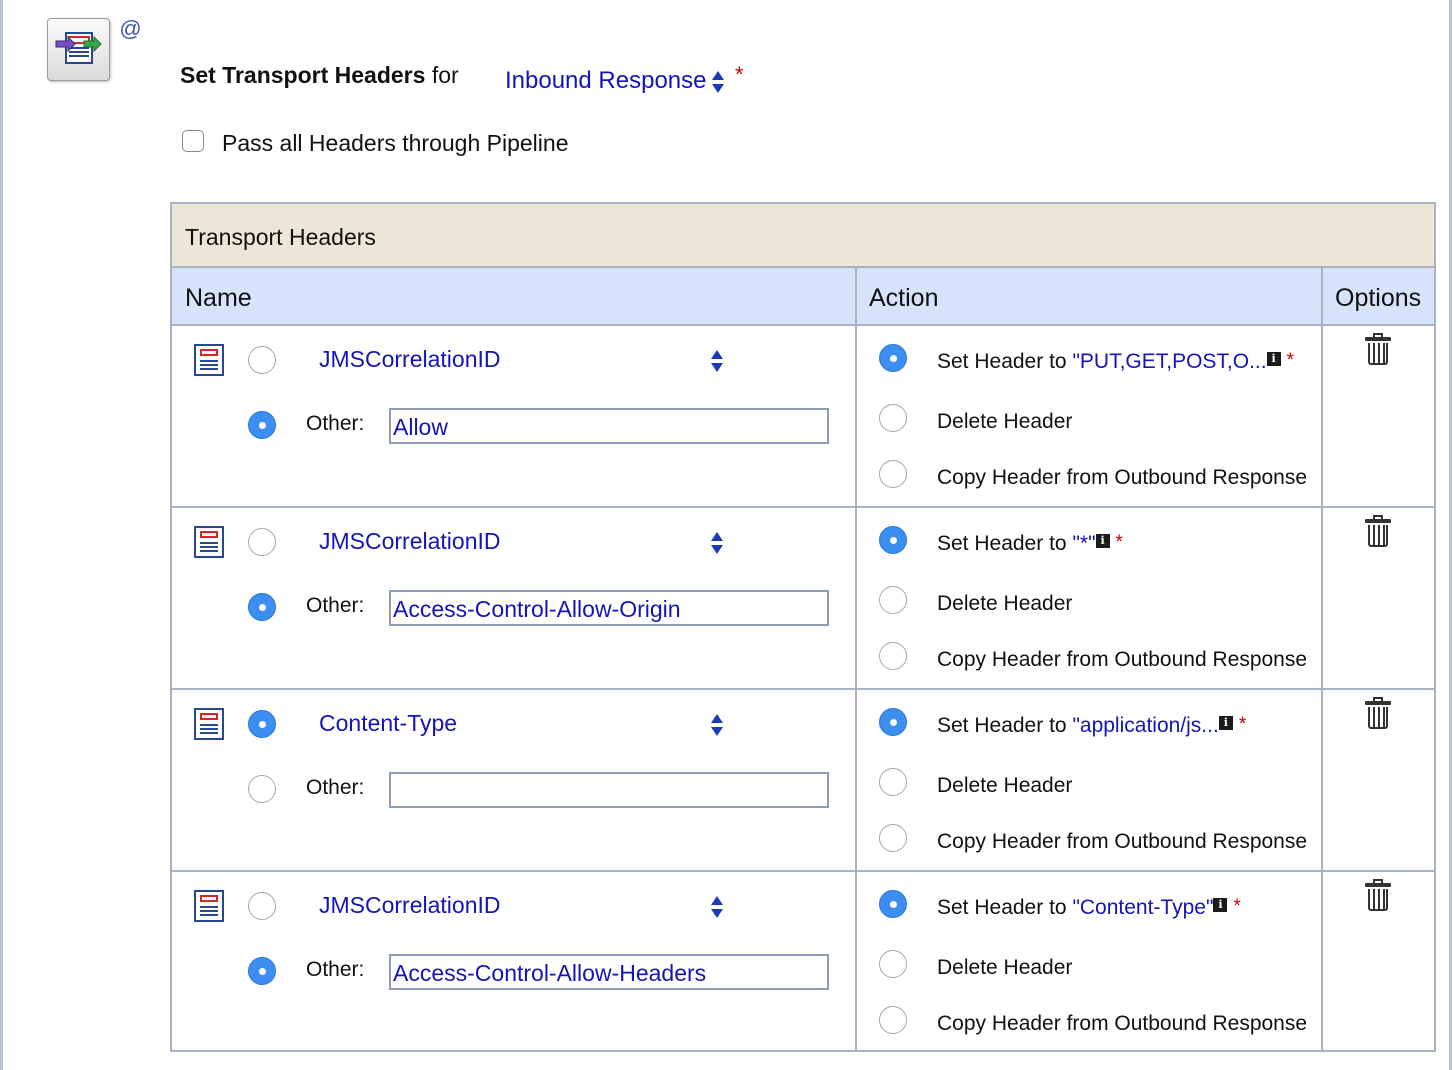  I want to click on title-for: for, so click(445, 75).